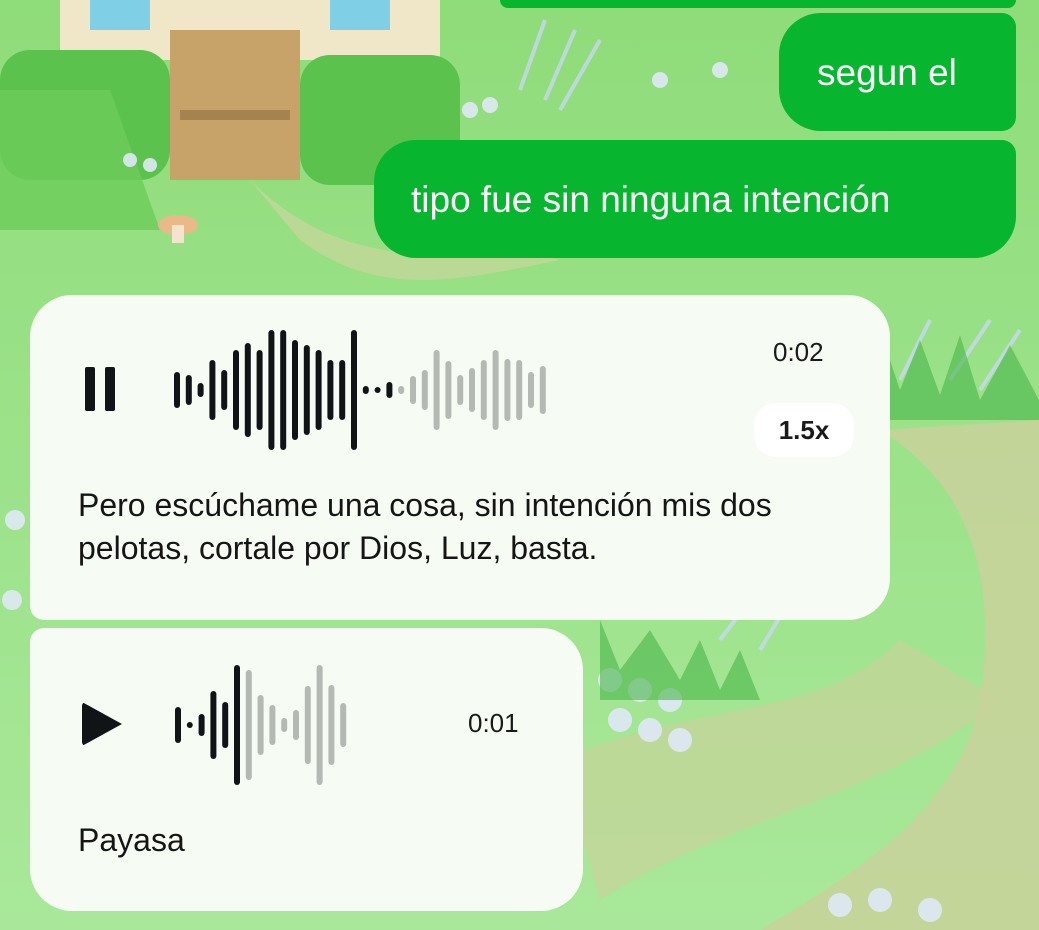 The image size is (1039, 930). Describe the element at coordinates (798, 352) in the screenshot. I see `voice-duration: 0:02` at that location.